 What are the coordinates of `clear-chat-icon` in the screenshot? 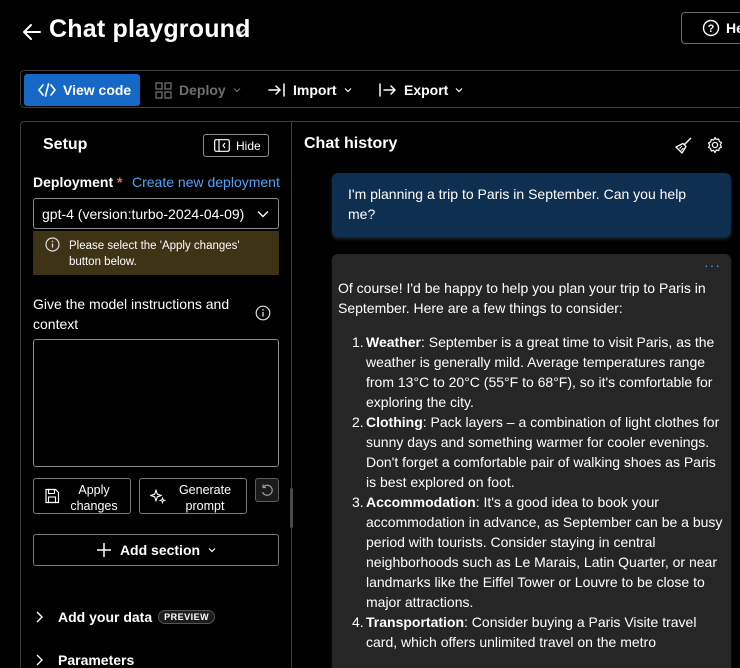 It's located at (684, 145).